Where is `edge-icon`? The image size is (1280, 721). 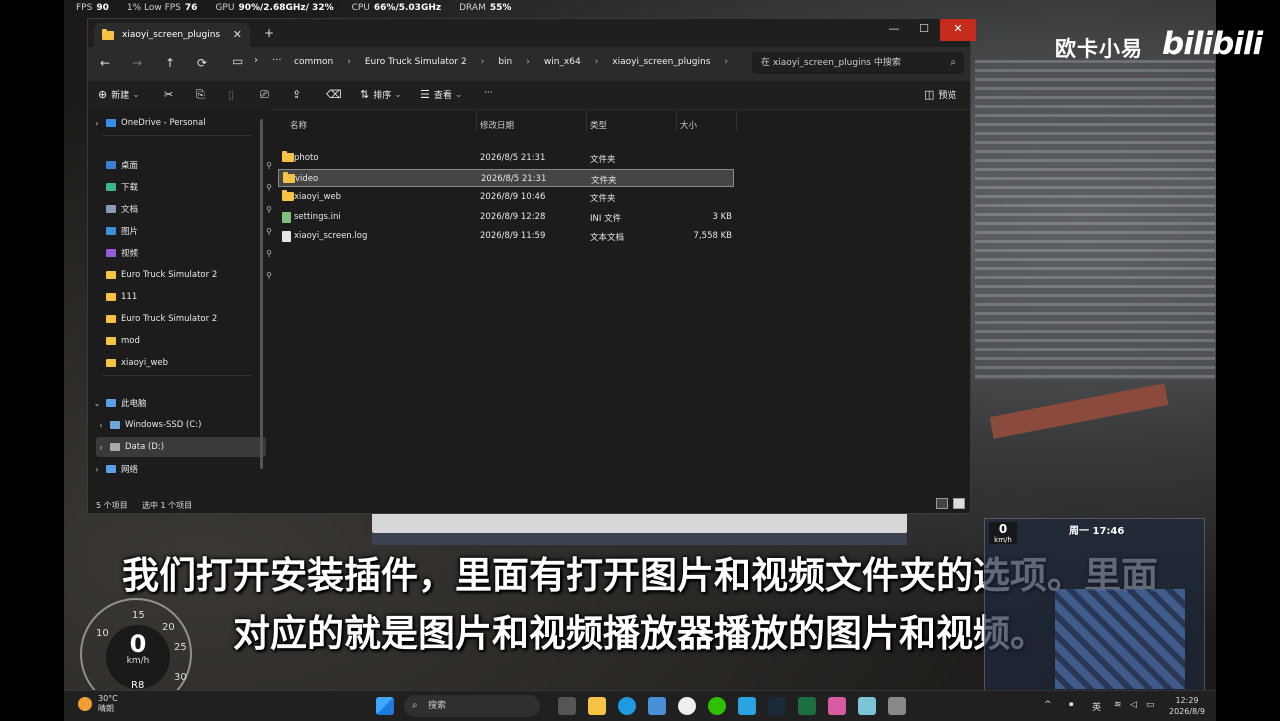
edge-icon is located at coordinates (627, 706).